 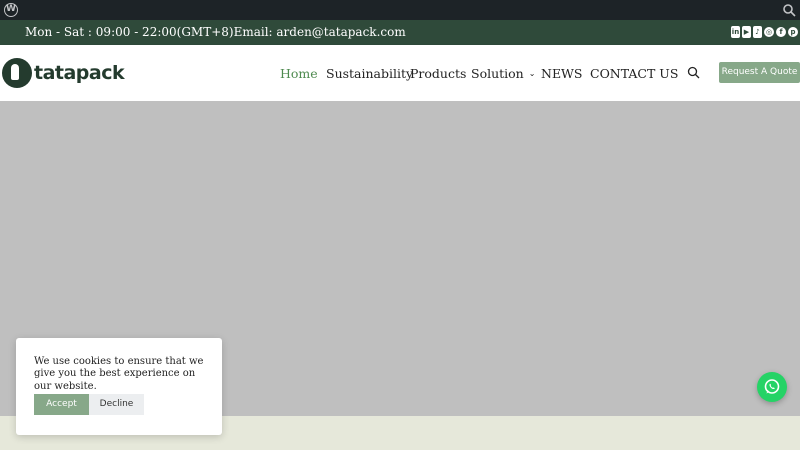 What do you see at coordinates (769, 32) in the screenshot?
I see `instagram-icon: ◎` at bounding box center [769, 32].